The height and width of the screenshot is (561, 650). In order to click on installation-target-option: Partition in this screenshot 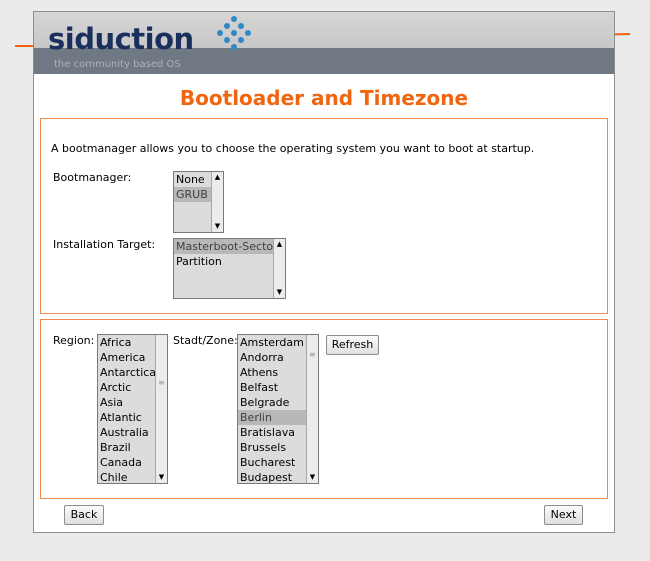, I will do `click(229, 261)`.